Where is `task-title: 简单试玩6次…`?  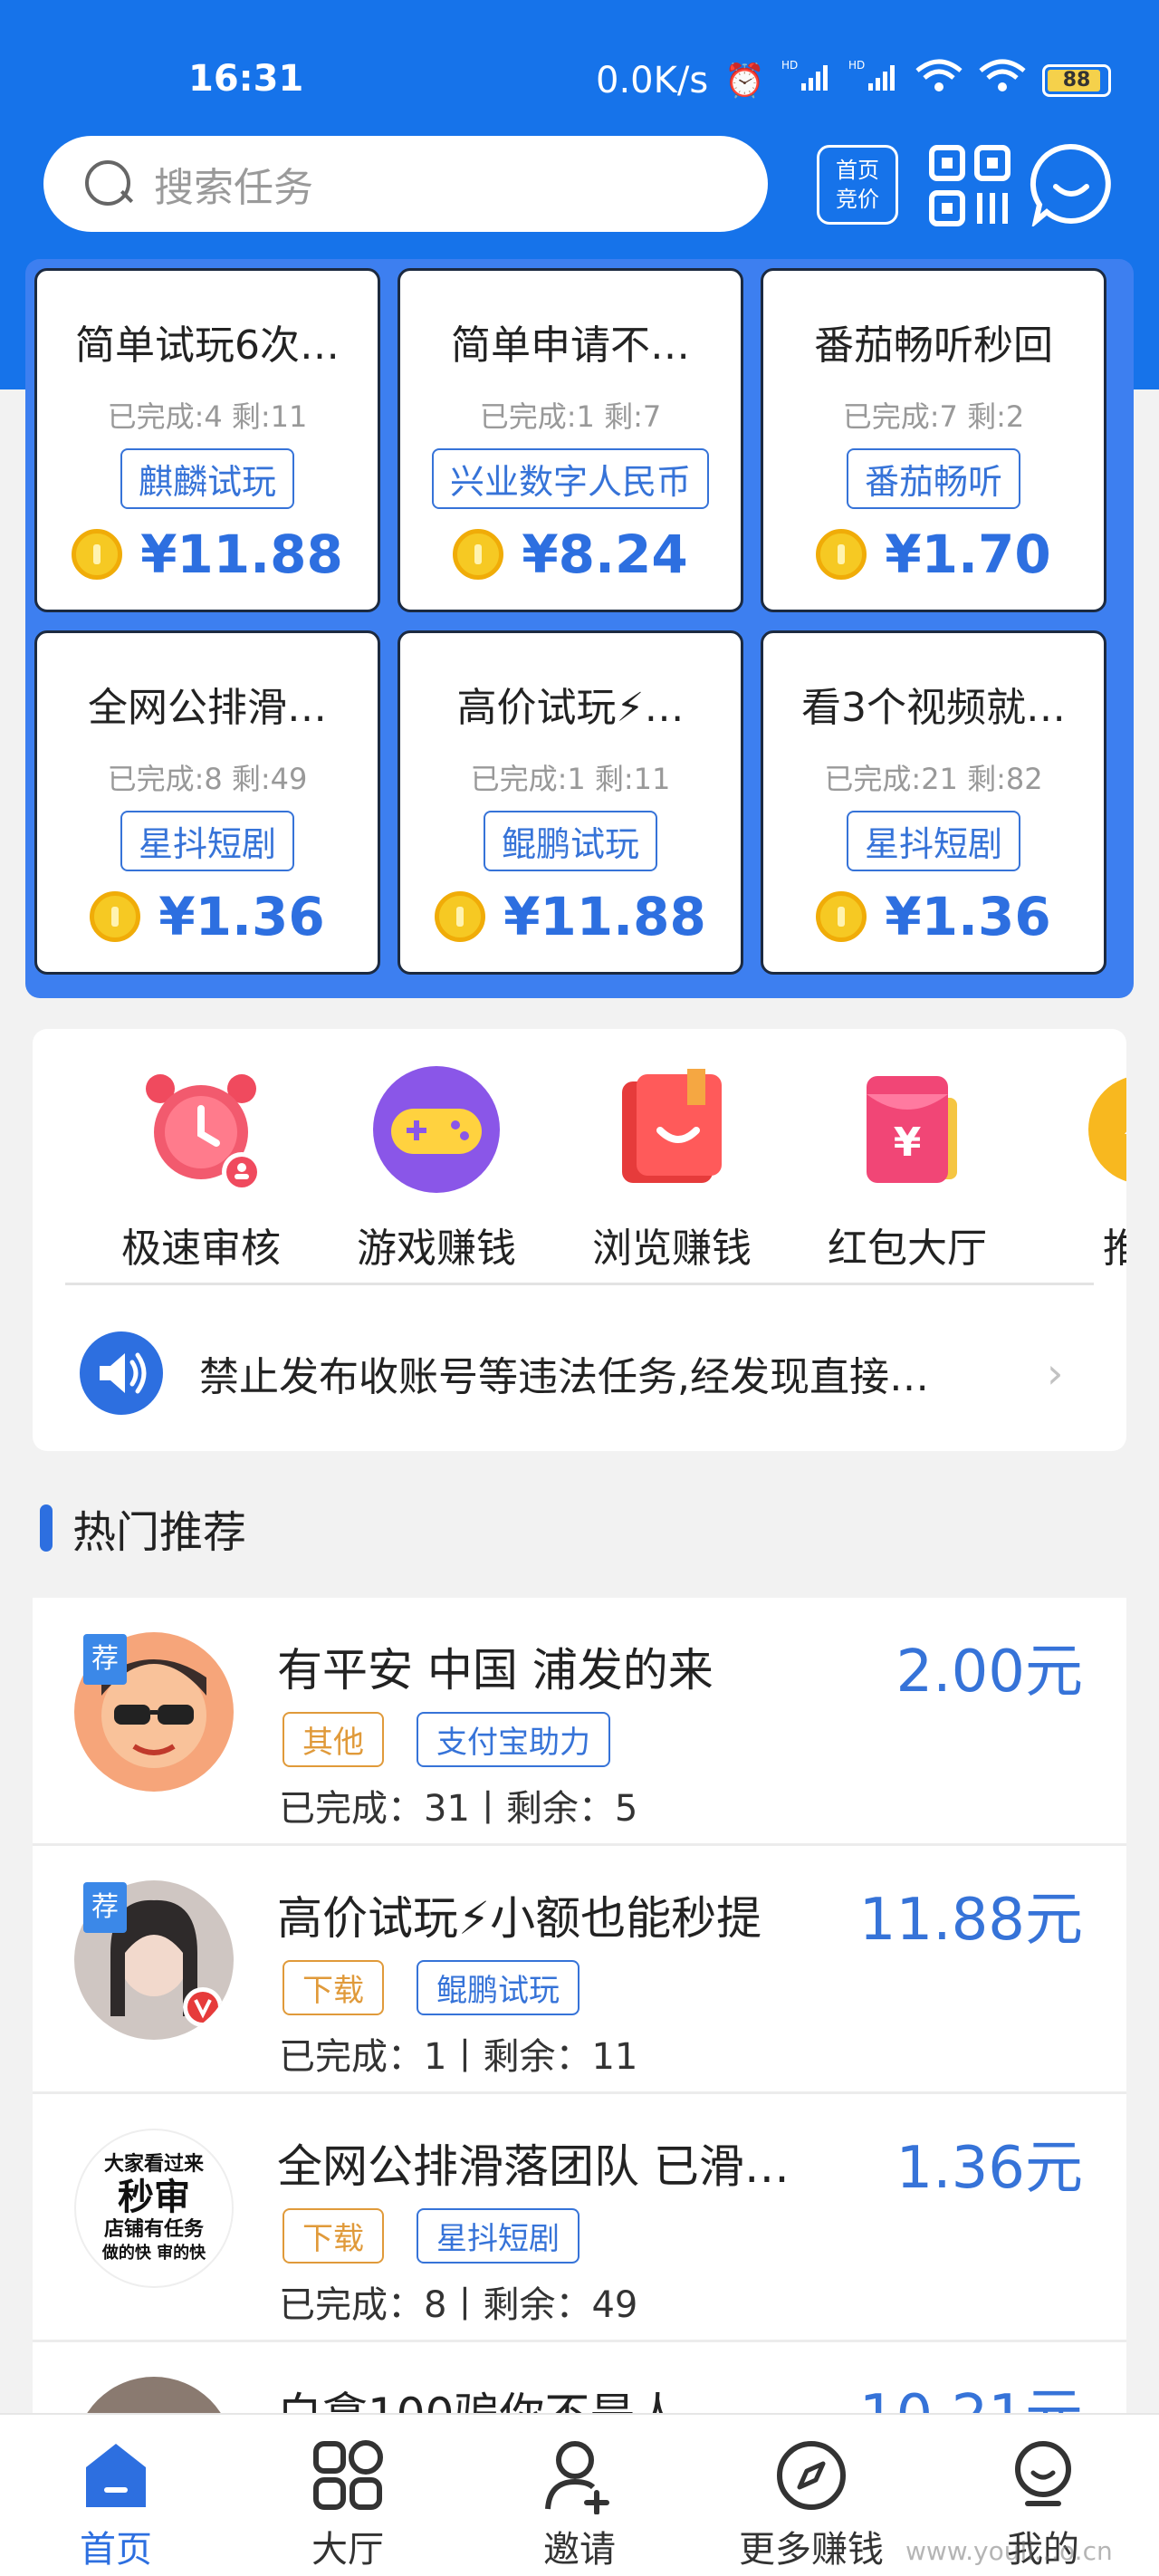
task-title: 简单试玩6次… is located at coordinates (208, 345).